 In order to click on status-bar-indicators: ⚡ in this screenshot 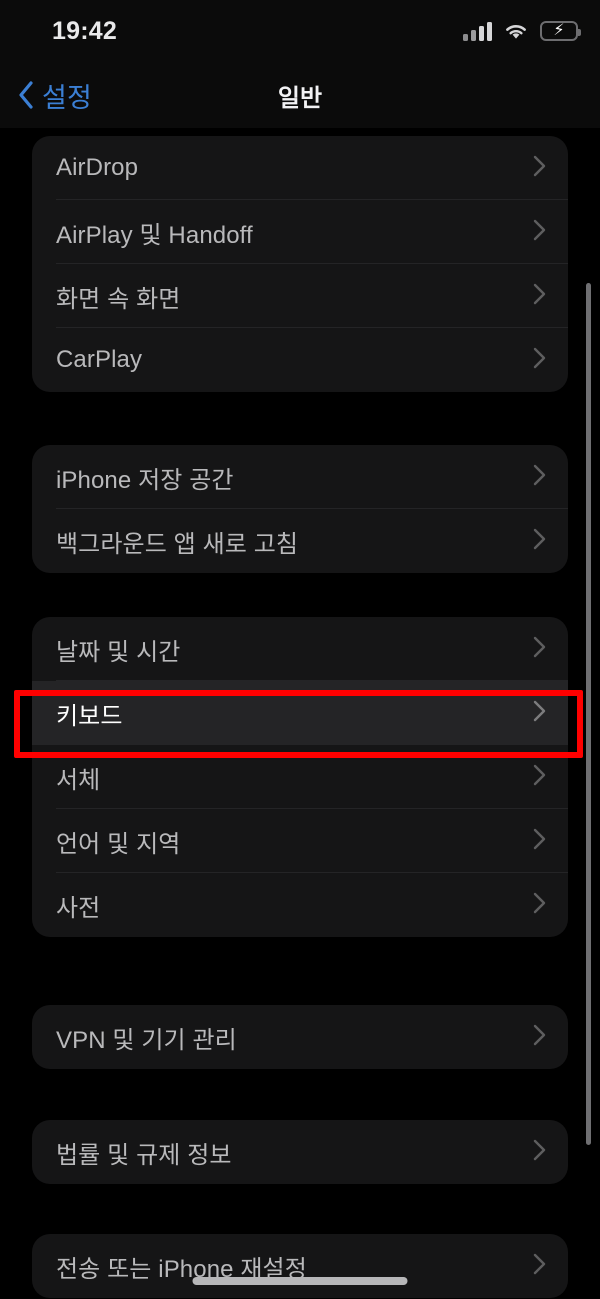, I will do `click(522, 31)`.